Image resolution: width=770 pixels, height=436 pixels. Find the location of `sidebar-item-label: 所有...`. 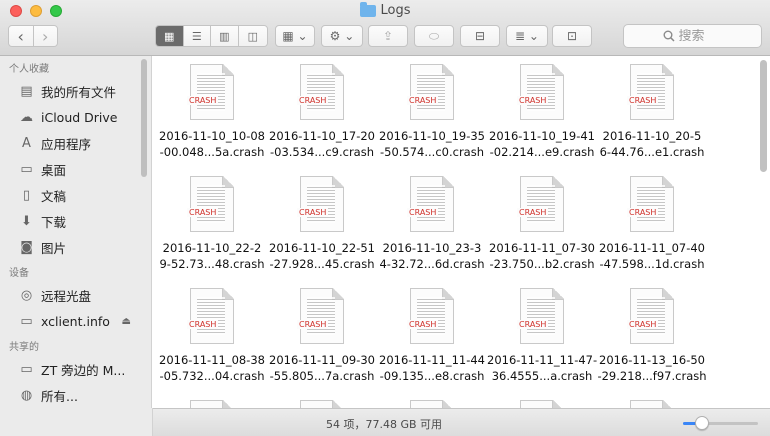

sidebar-item-label: 所有... is located at coordinates (59, 396).